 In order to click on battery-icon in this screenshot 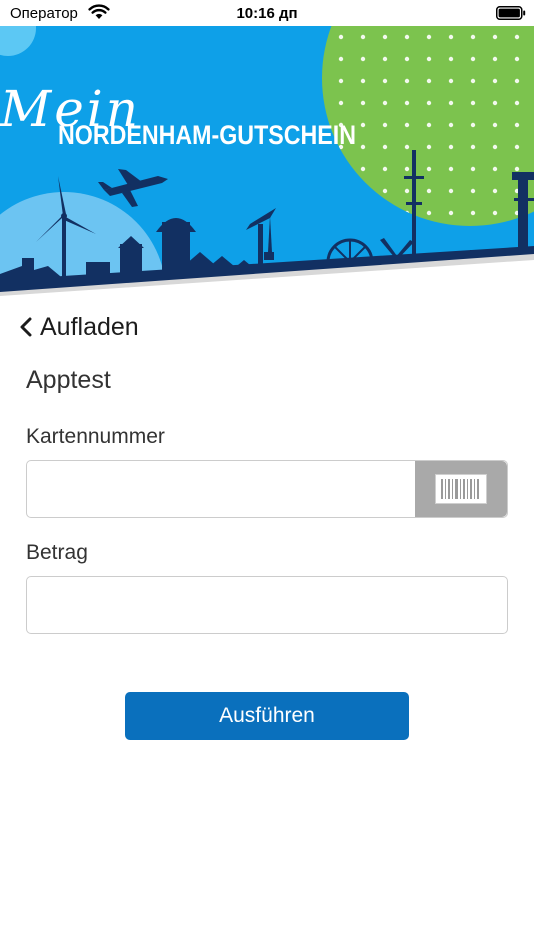, I will do `click(511, 13)`.